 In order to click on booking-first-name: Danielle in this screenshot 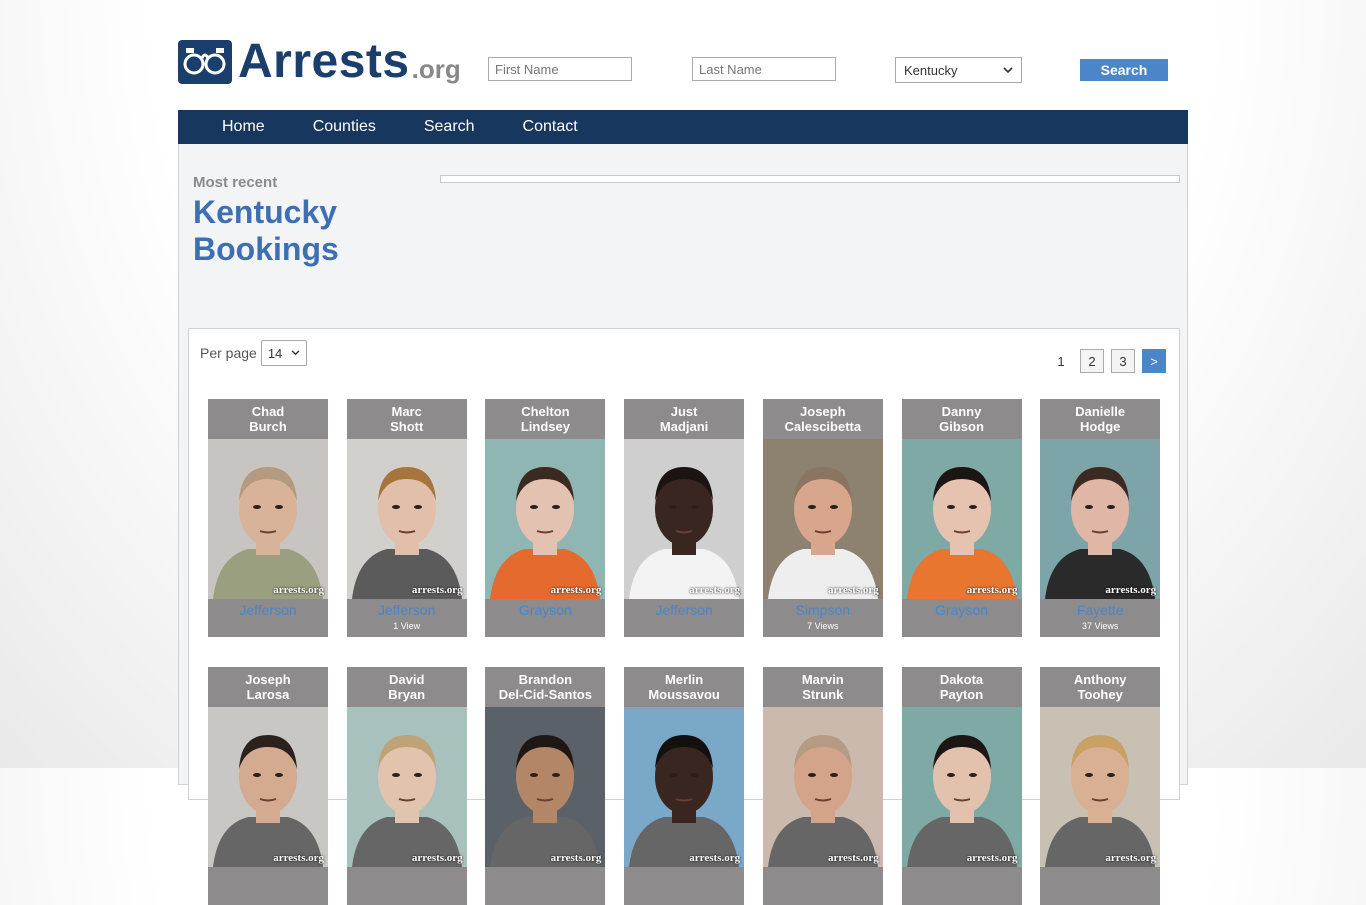, I will do `click(1100, 411)`.